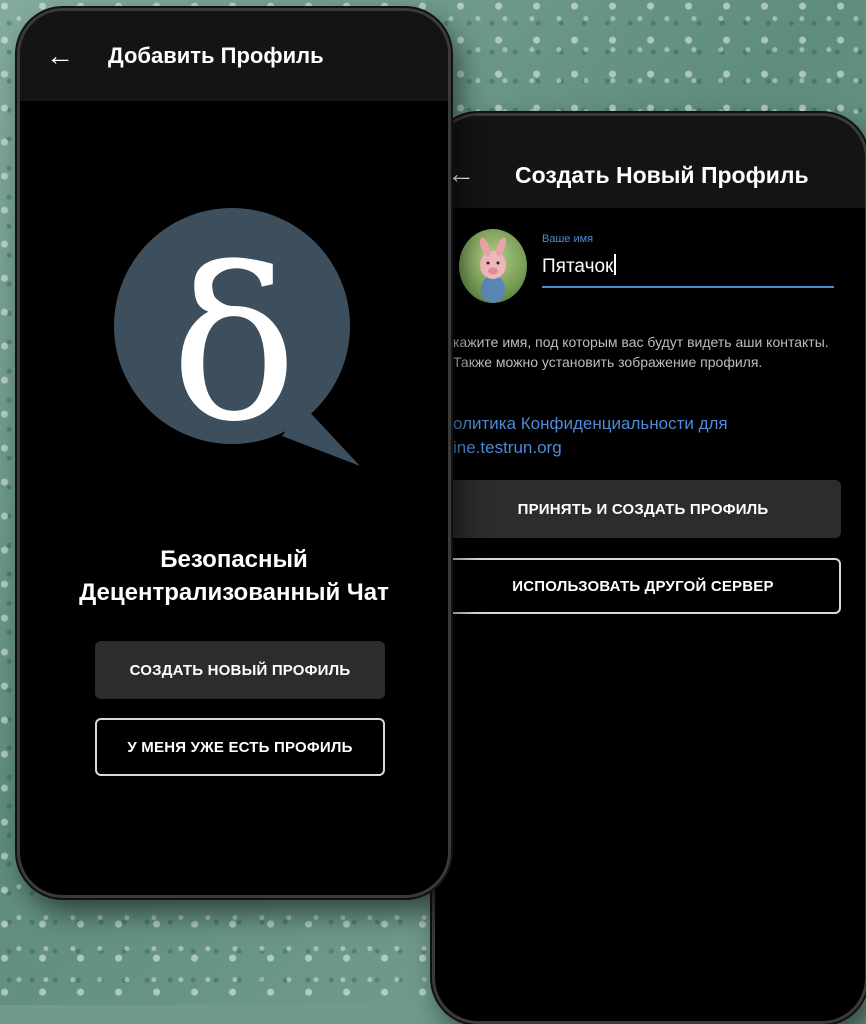 This screenshot has width=866, height=1024. What do you see at coordinates (240, 747) in the screenshot?
I see `existing-profile-button: У МЕНЯ УЖЕ ЕСТЬ ПРОФИЛЬ` at bounding box center [240, 747].